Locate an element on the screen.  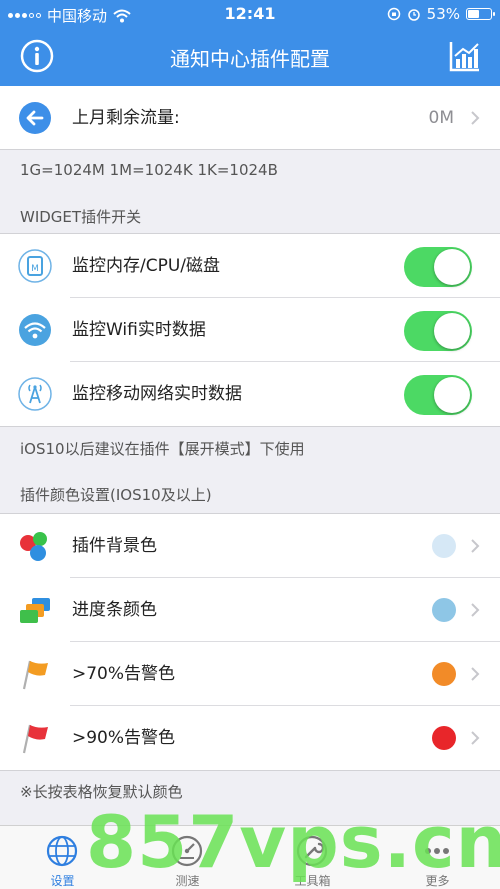
color-label: >70%告警色 is located at coordinates (124, 674).